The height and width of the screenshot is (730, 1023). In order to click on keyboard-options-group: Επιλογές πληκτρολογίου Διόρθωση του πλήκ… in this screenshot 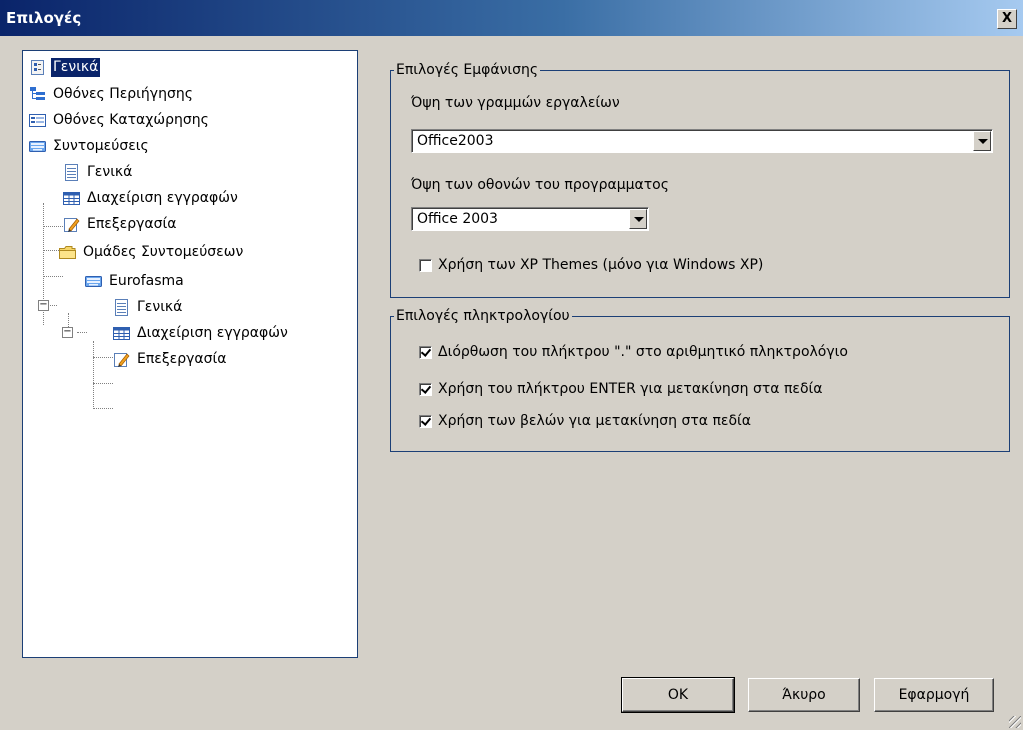, I will do `click(700, 379)`.